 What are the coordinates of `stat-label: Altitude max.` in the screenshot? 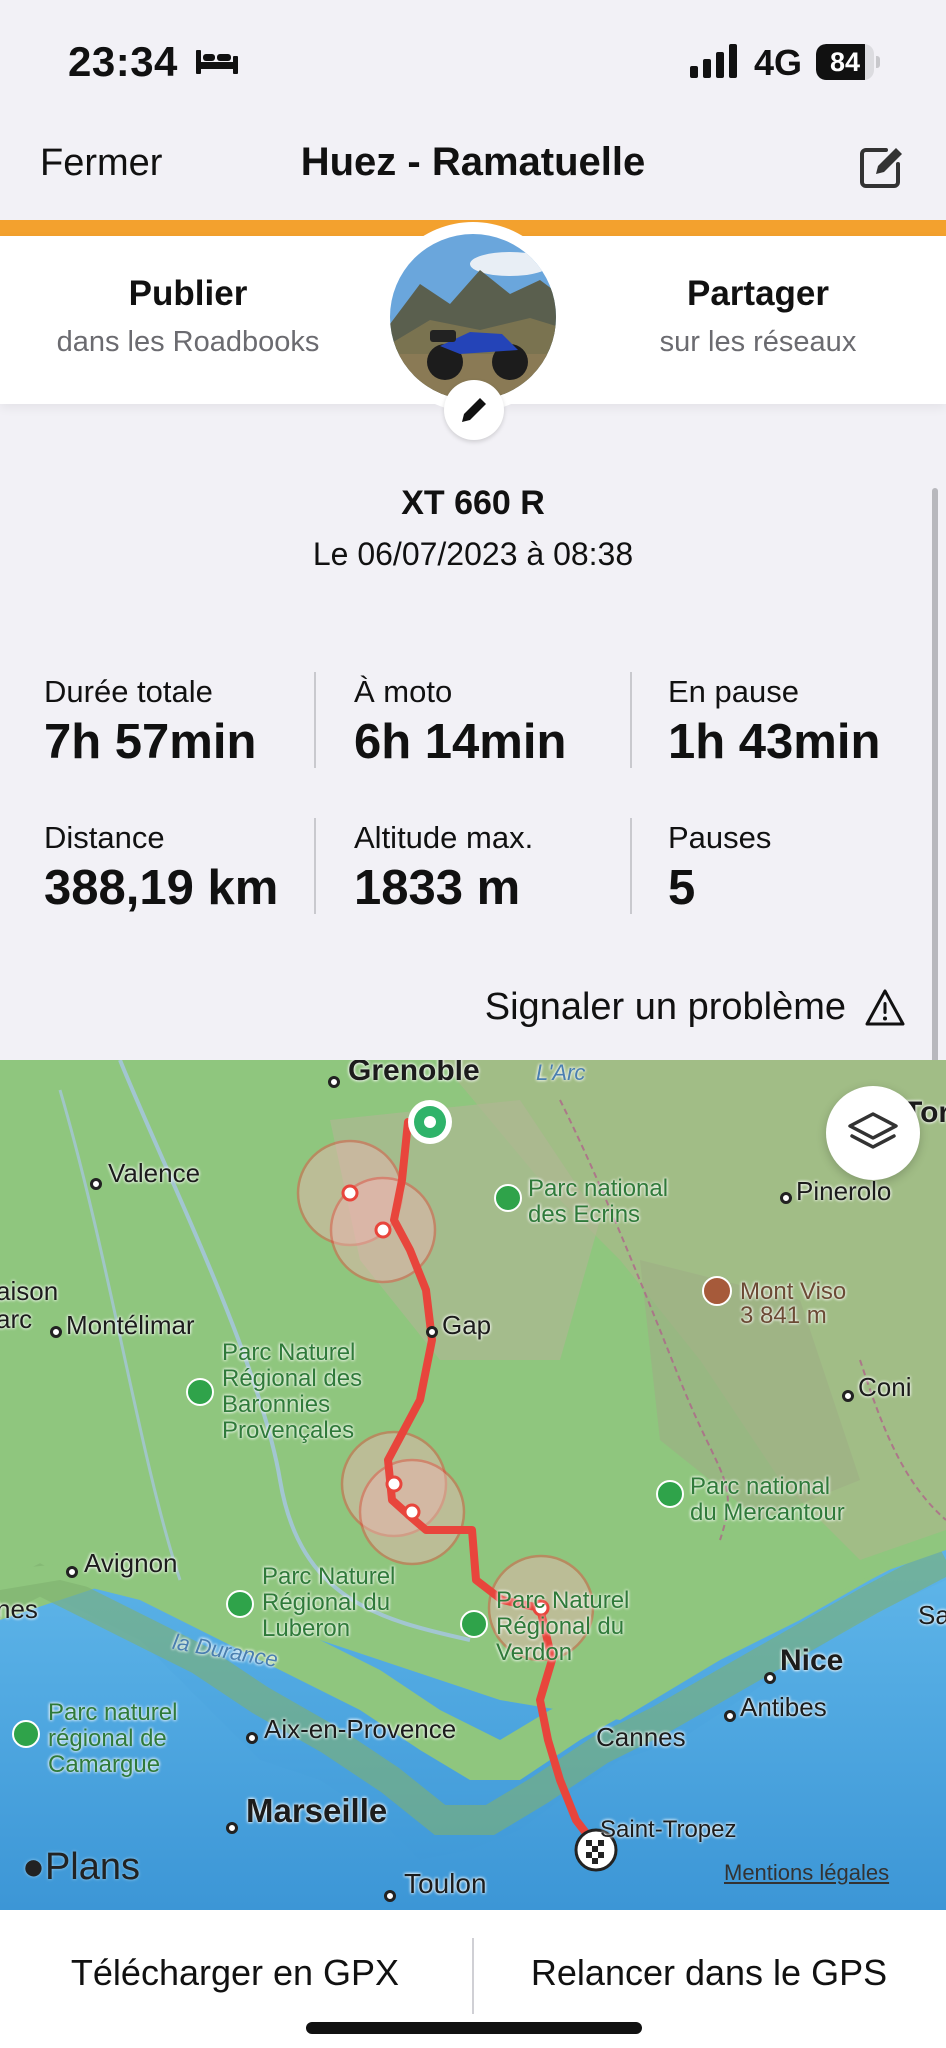 It's located at (444, 837).